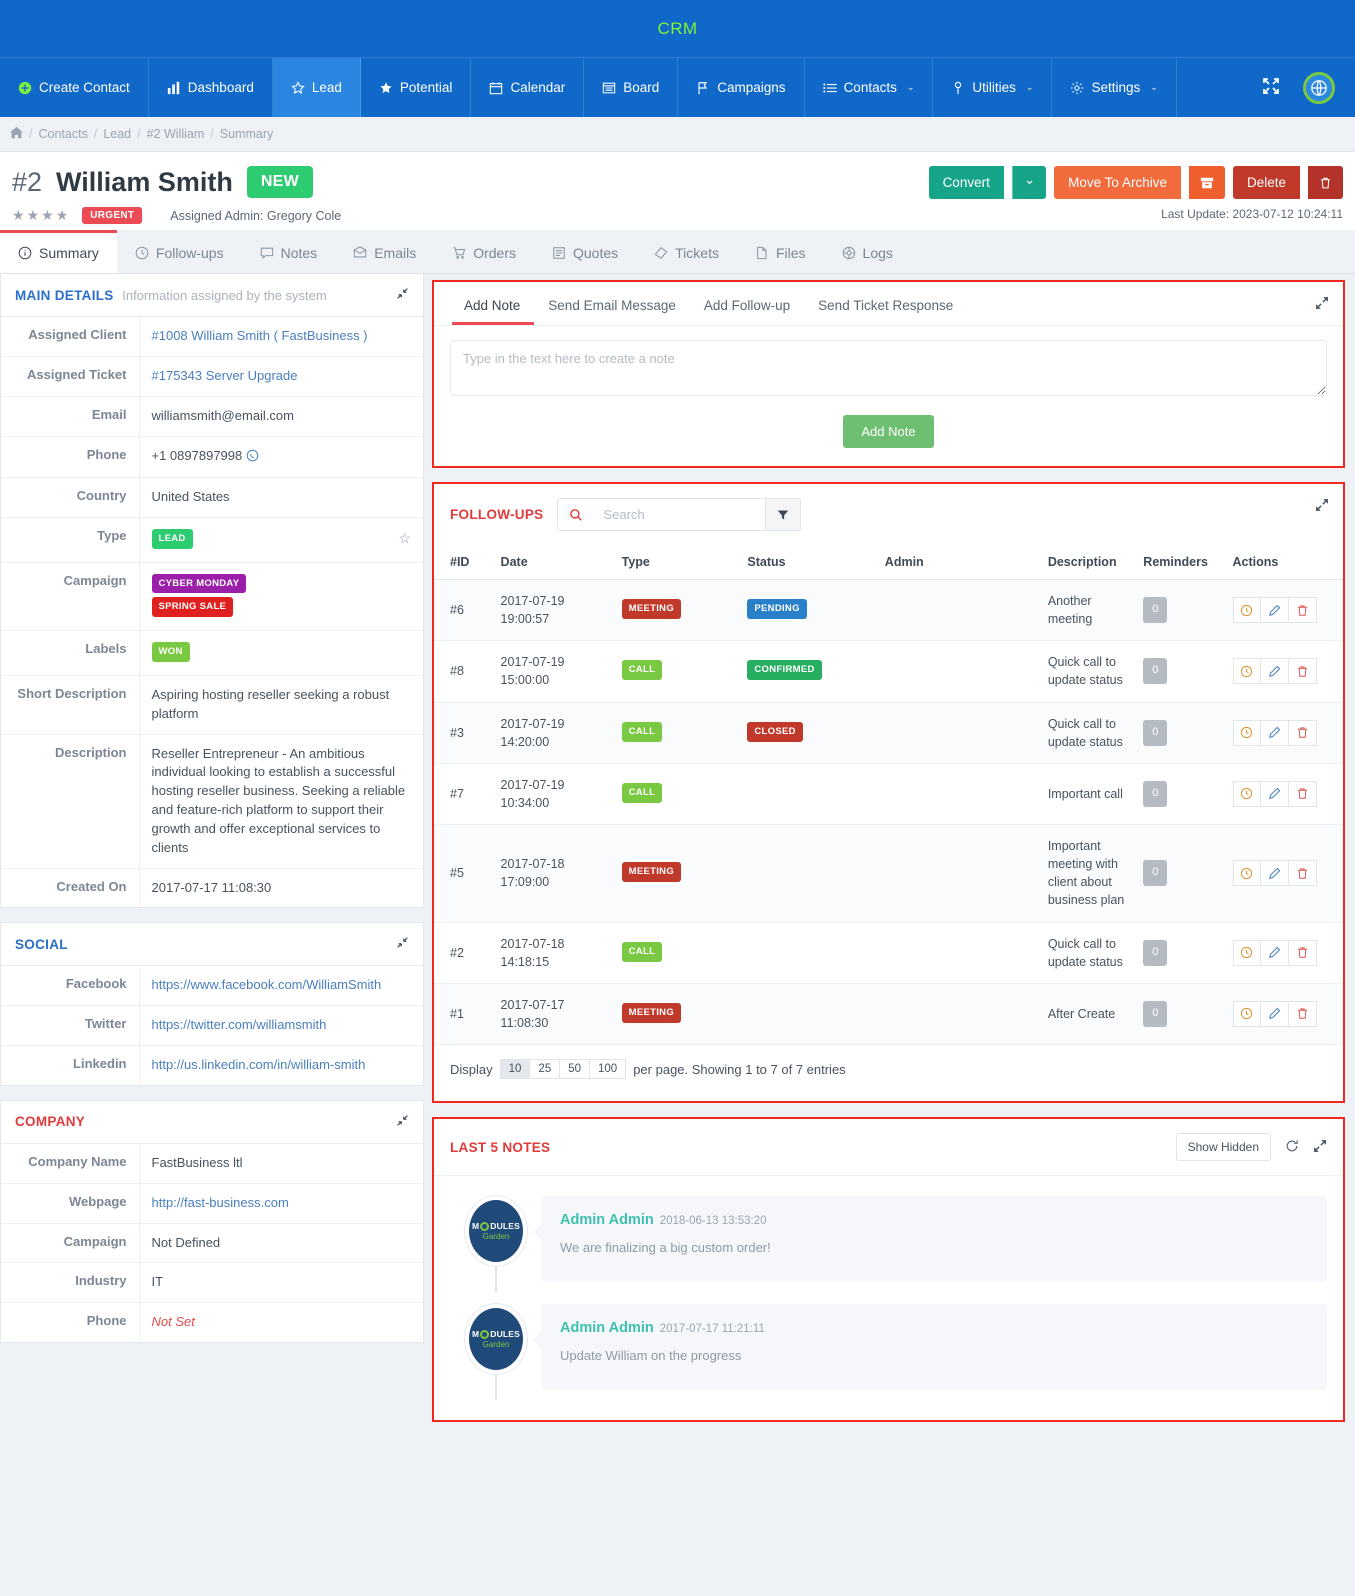 This screenshot has height=1596, width=1355. I want to click on nav-item-utilities: Utilities ⌄, so click(993, 87).